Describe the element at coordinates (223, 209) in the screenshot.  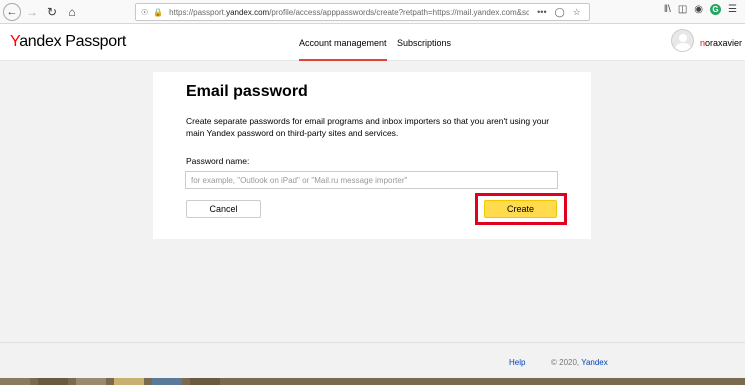
I see `cancel-button: Cancel` at that location.